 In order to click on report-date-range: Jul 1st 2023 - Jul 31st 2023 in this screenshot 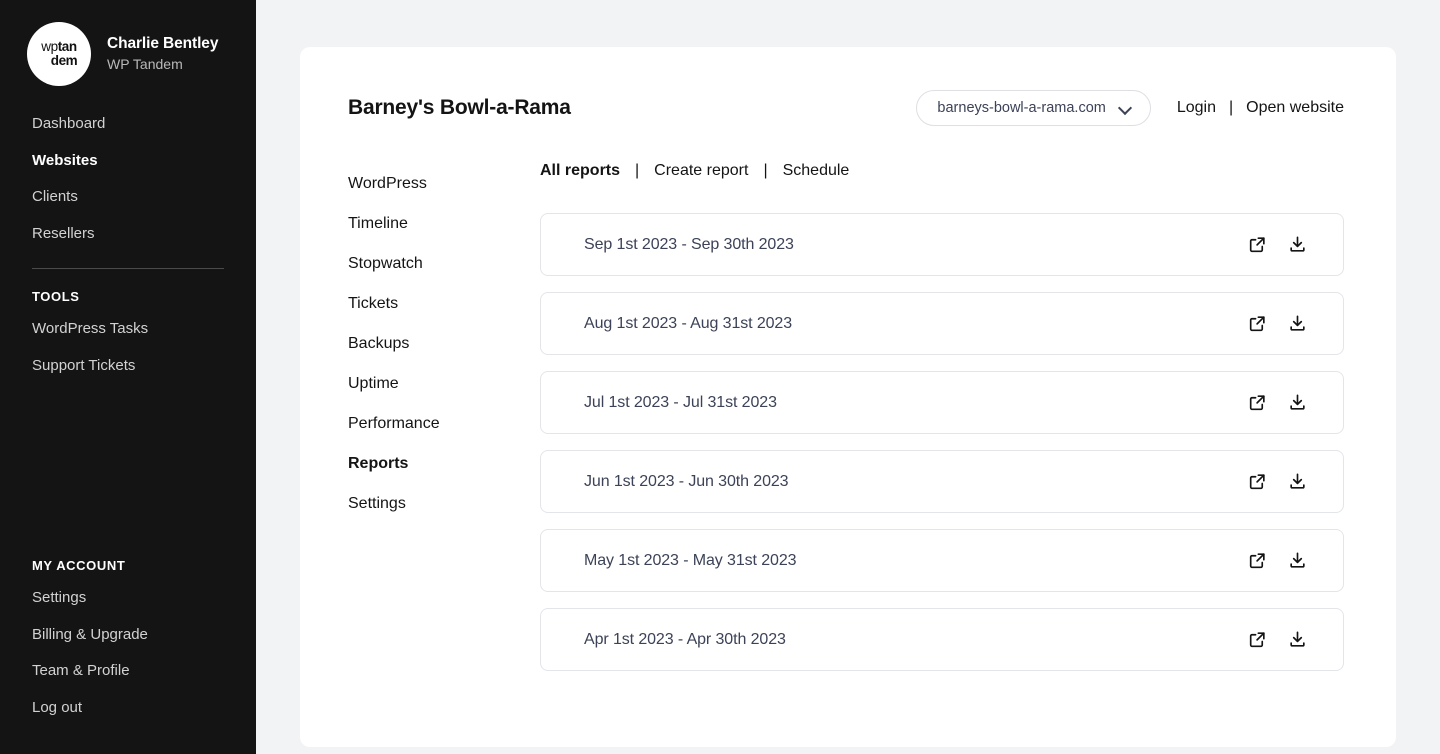, I will do `click(680, 402)`.